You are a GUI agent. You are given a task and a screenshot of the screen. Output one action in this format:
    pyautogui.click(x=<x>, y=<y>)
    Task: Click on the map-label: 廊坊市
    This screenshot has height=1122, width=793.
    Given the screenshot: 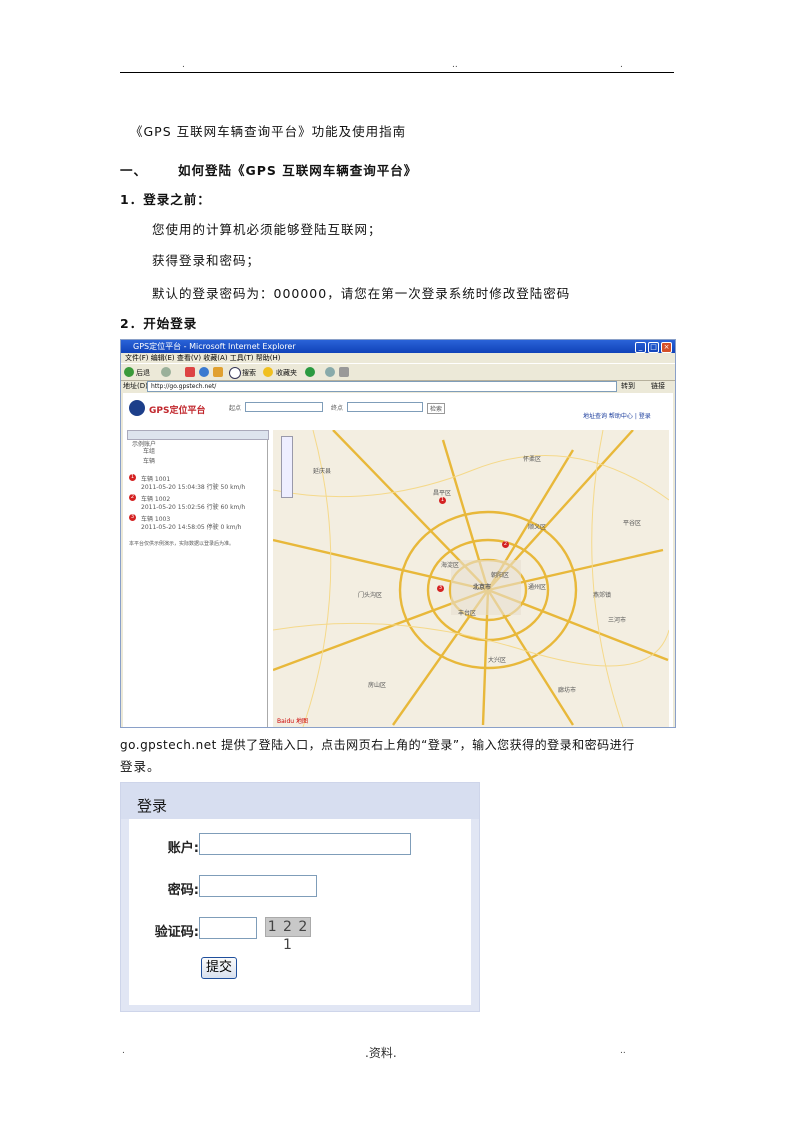 What is the action you would take?
    pyautogui.click(x=567, y=690)
    